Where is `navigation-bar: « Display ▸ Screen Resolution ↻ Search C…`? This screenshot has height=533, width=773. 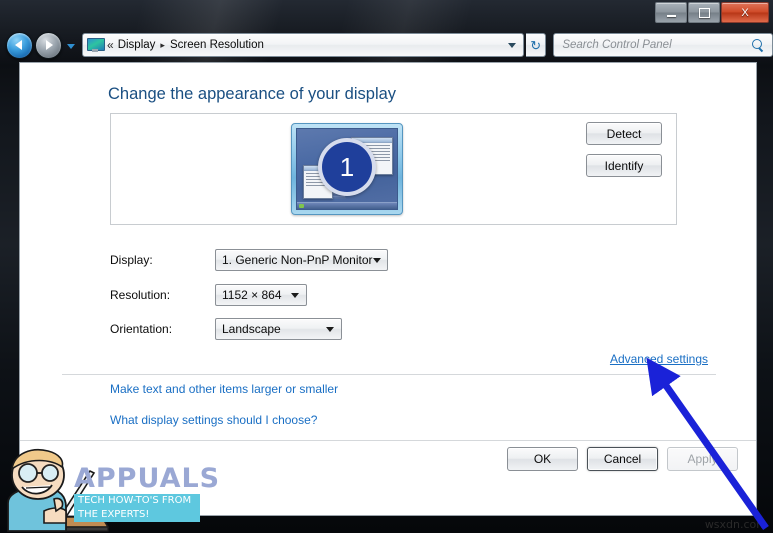 navigation-bar: « Display ▸ Screen Resolution ↻ Search C… is located at coordinates (386, 45).